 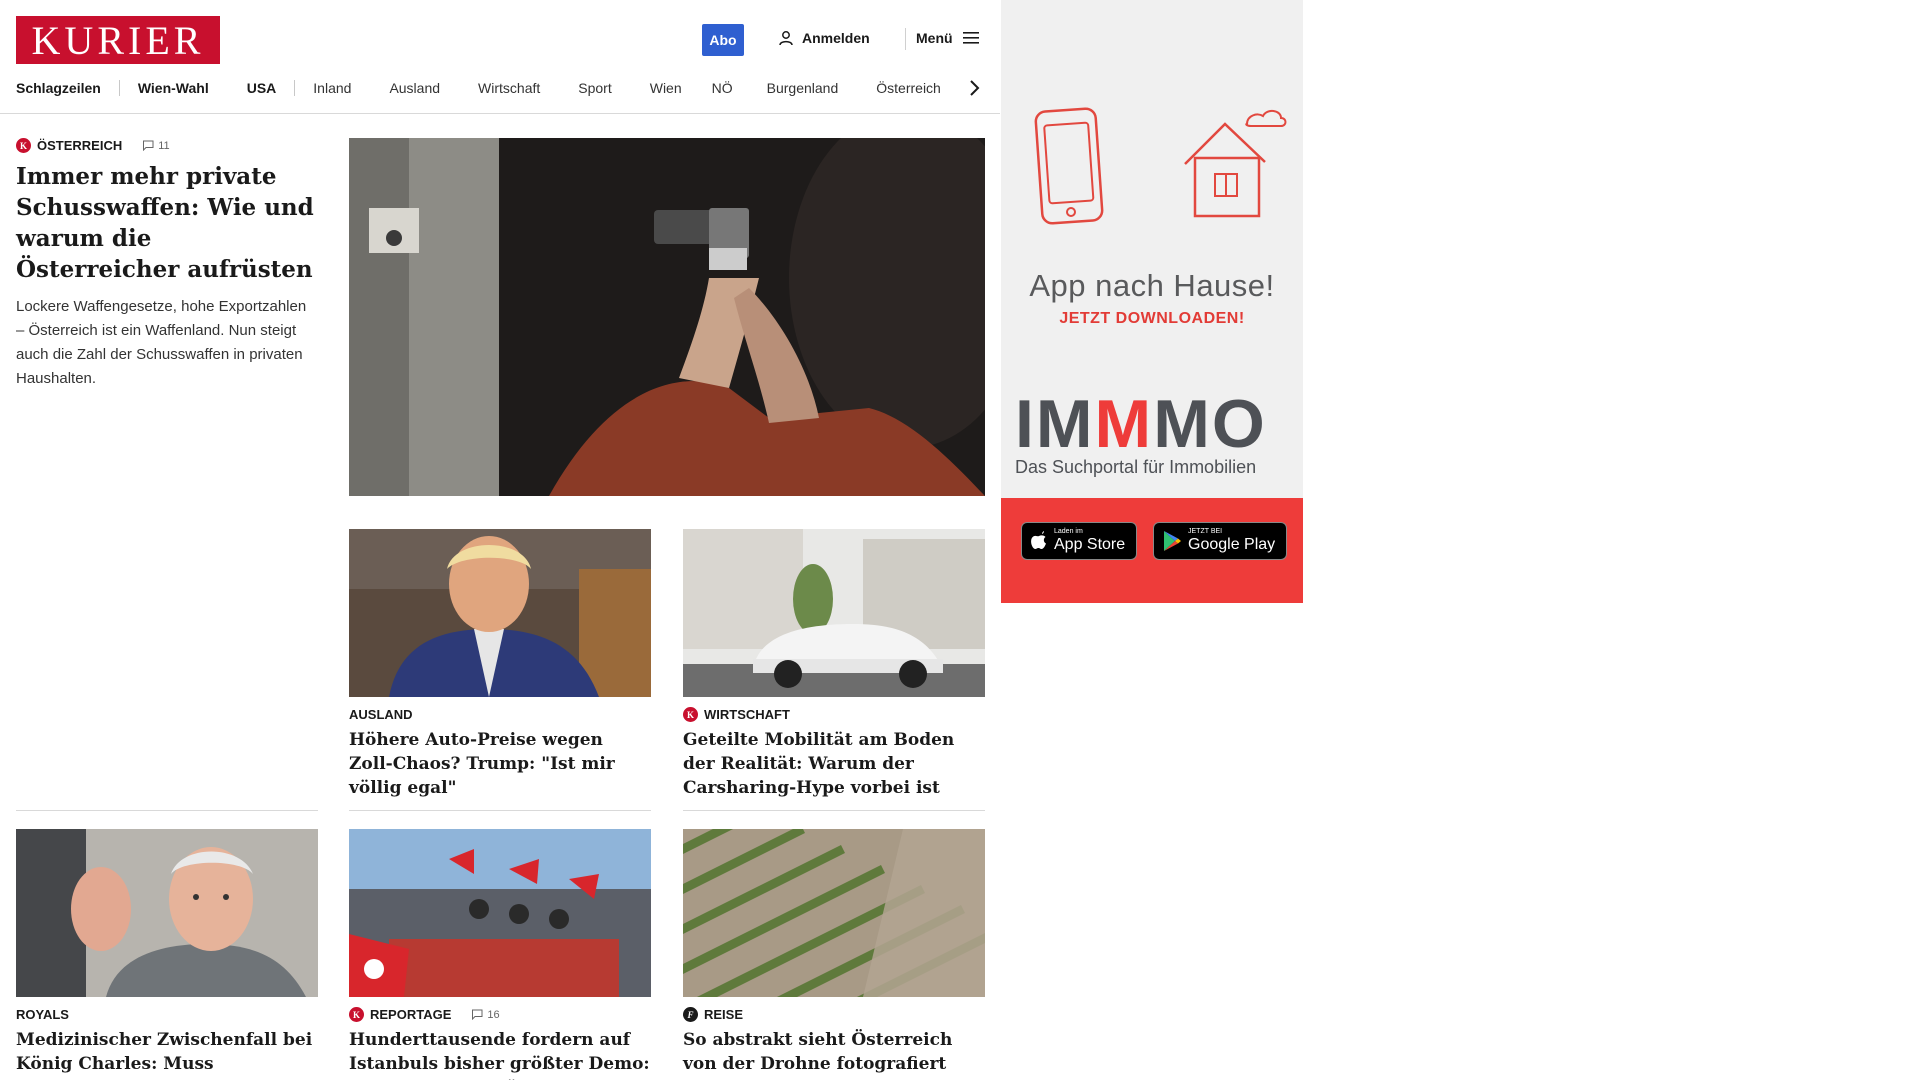 I want to click on nav-item-usa: USA, so click(x=262, y=88).